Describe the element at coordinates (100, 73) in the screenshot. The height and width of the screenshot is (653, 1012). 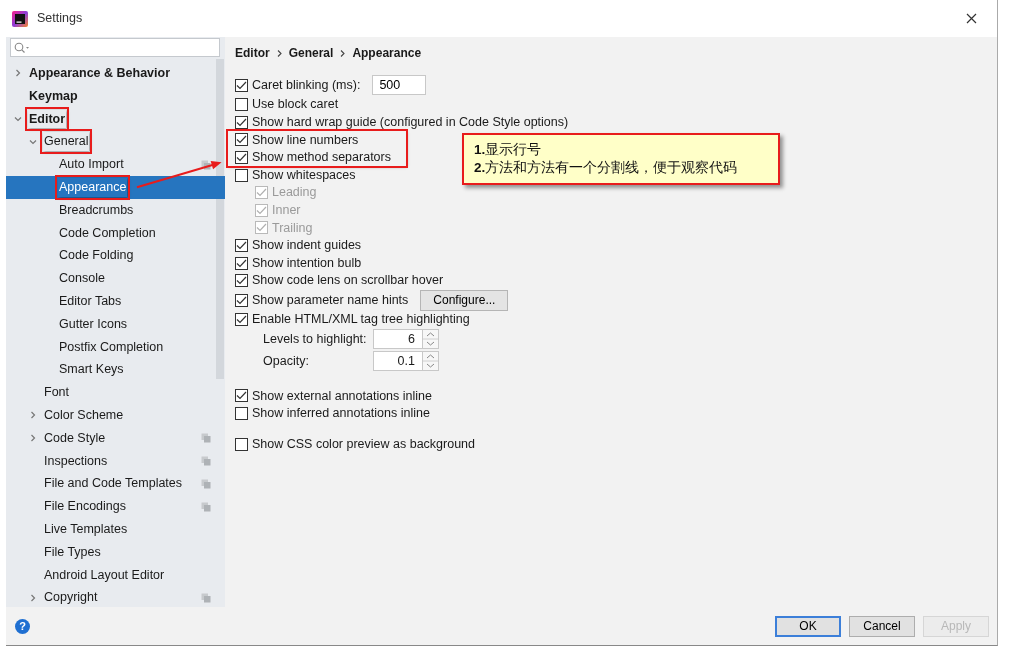
I see `tree-label: Appearance & Behavior` at that location.